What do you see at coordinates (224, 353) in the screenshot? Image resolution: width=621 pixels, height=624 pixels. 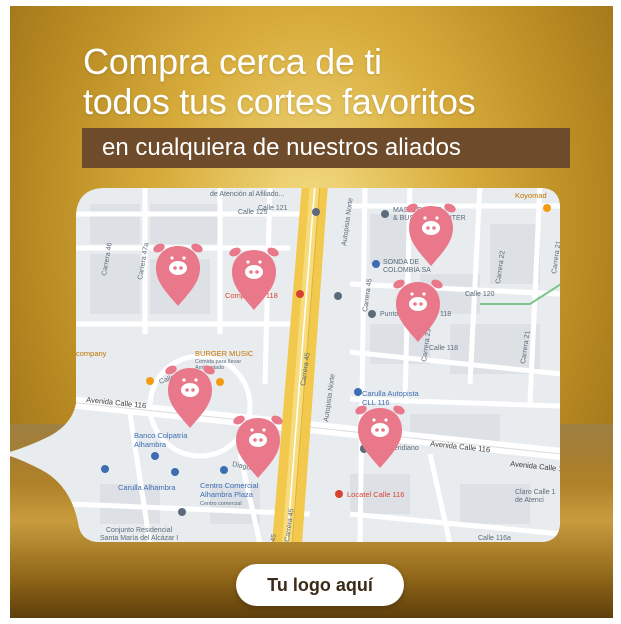 I see `place-burger-music: BURGER MUSIC` at bounding box center [224, 353].